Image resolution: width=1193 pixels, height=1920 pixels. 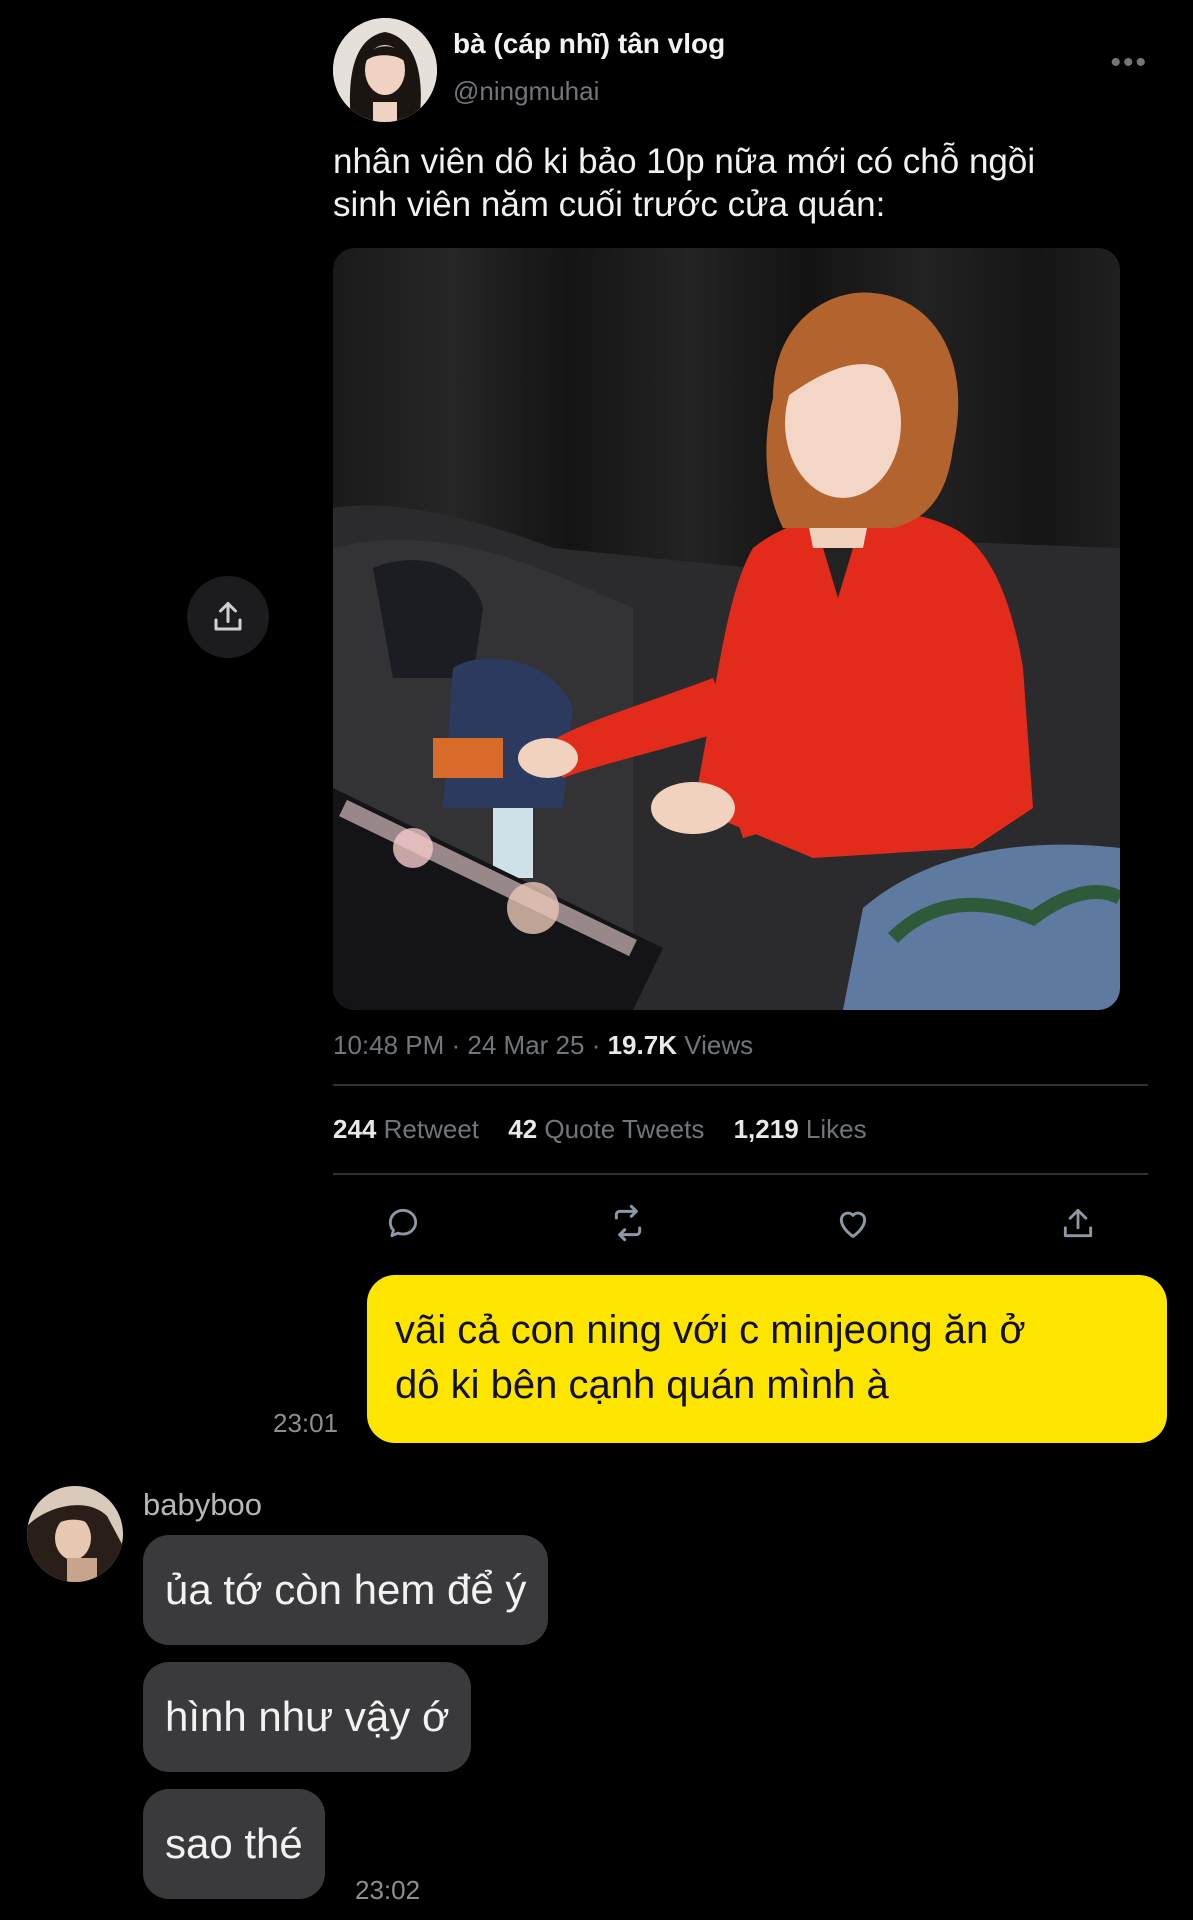 What do you see at coordinates (719, 1045) in the screenshot?
I see `tweet-views-label: Views` at bounding box center [719, 1045].